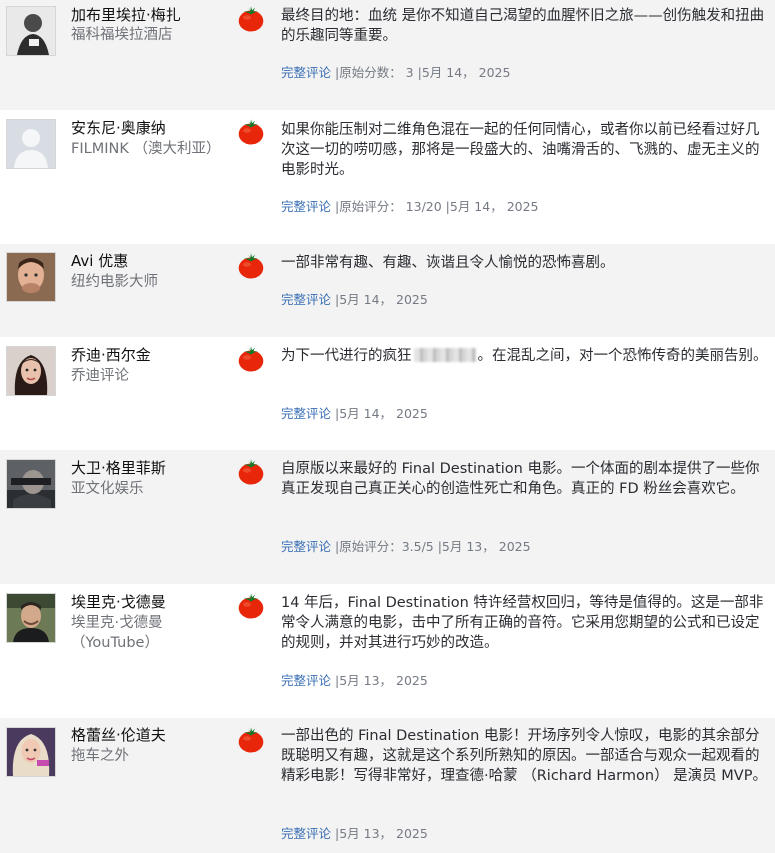  What do you see at coordinates (448, 263) in the screenshot?
I see `review-quote: 一部非常有趣、有趣、诙谐且令人愉悦的恐怖喜剧。` at bounding box center [448, 263].